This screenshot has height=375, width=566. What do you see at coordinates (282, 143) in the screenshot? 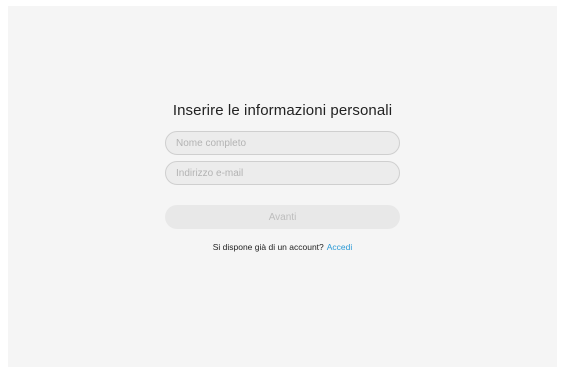
I see `full-name-field` at bounding box center [282, 143].